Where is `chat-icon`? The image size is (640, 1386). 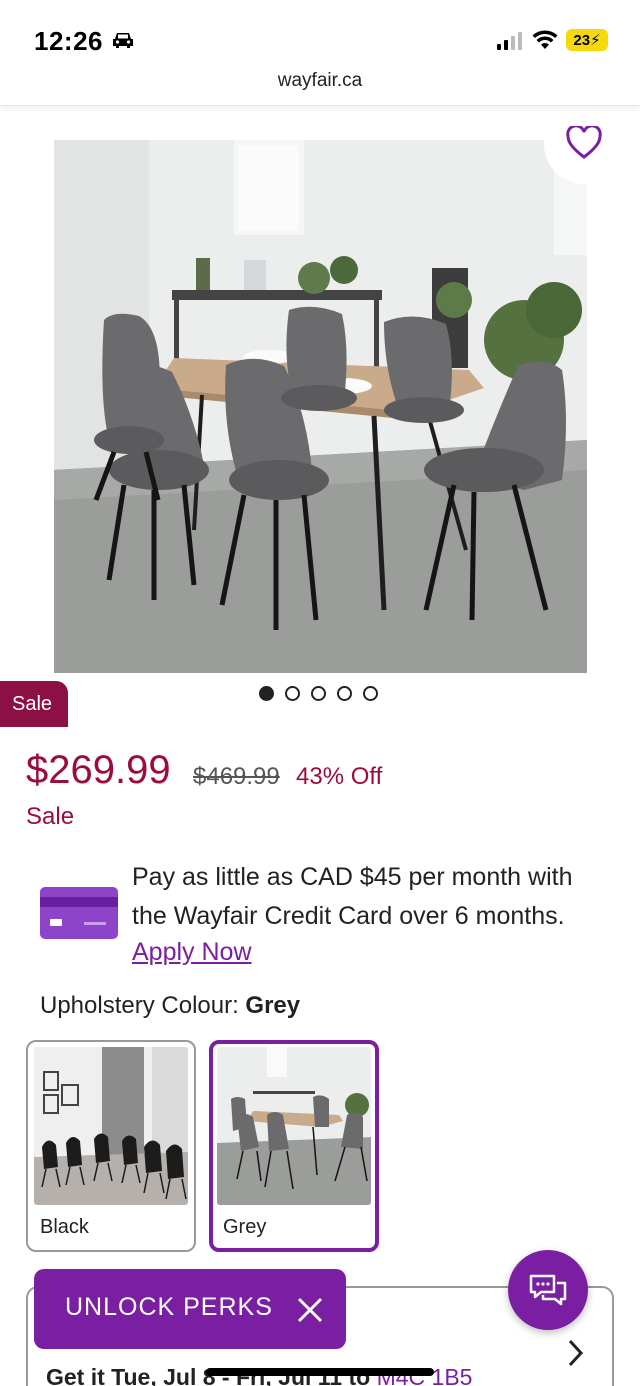 chat-icon is located at coordinates (548, 1290).